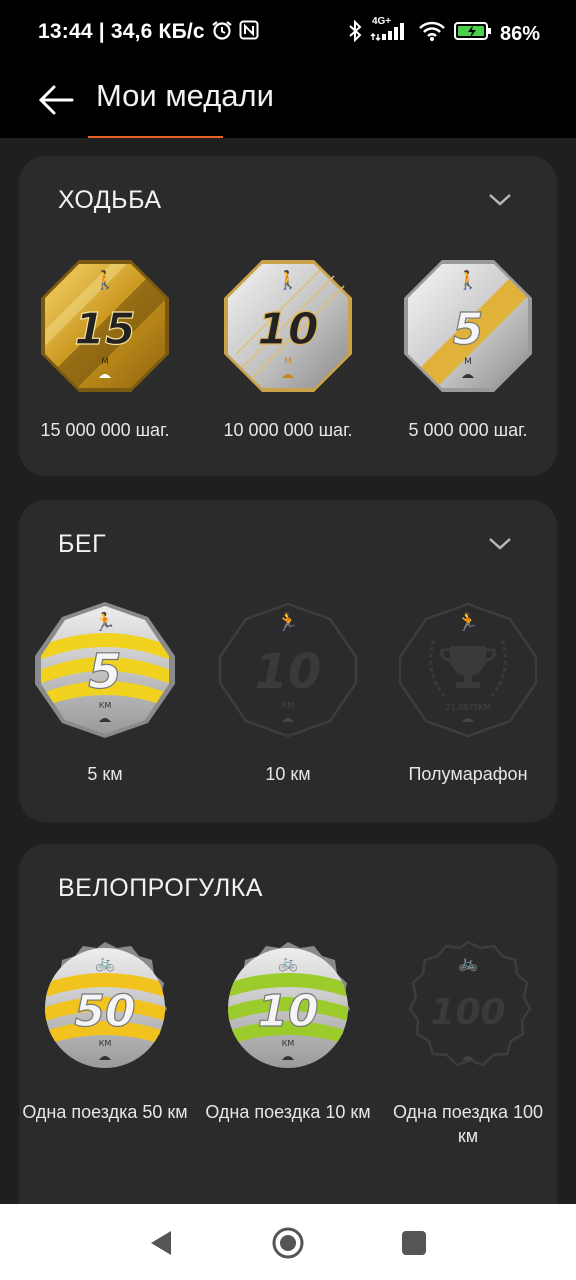 The image size is (576, 1280). Describe the element at coordinates (381, 21) in the screenshot. I see `network-type-label: 4G+` at that location.